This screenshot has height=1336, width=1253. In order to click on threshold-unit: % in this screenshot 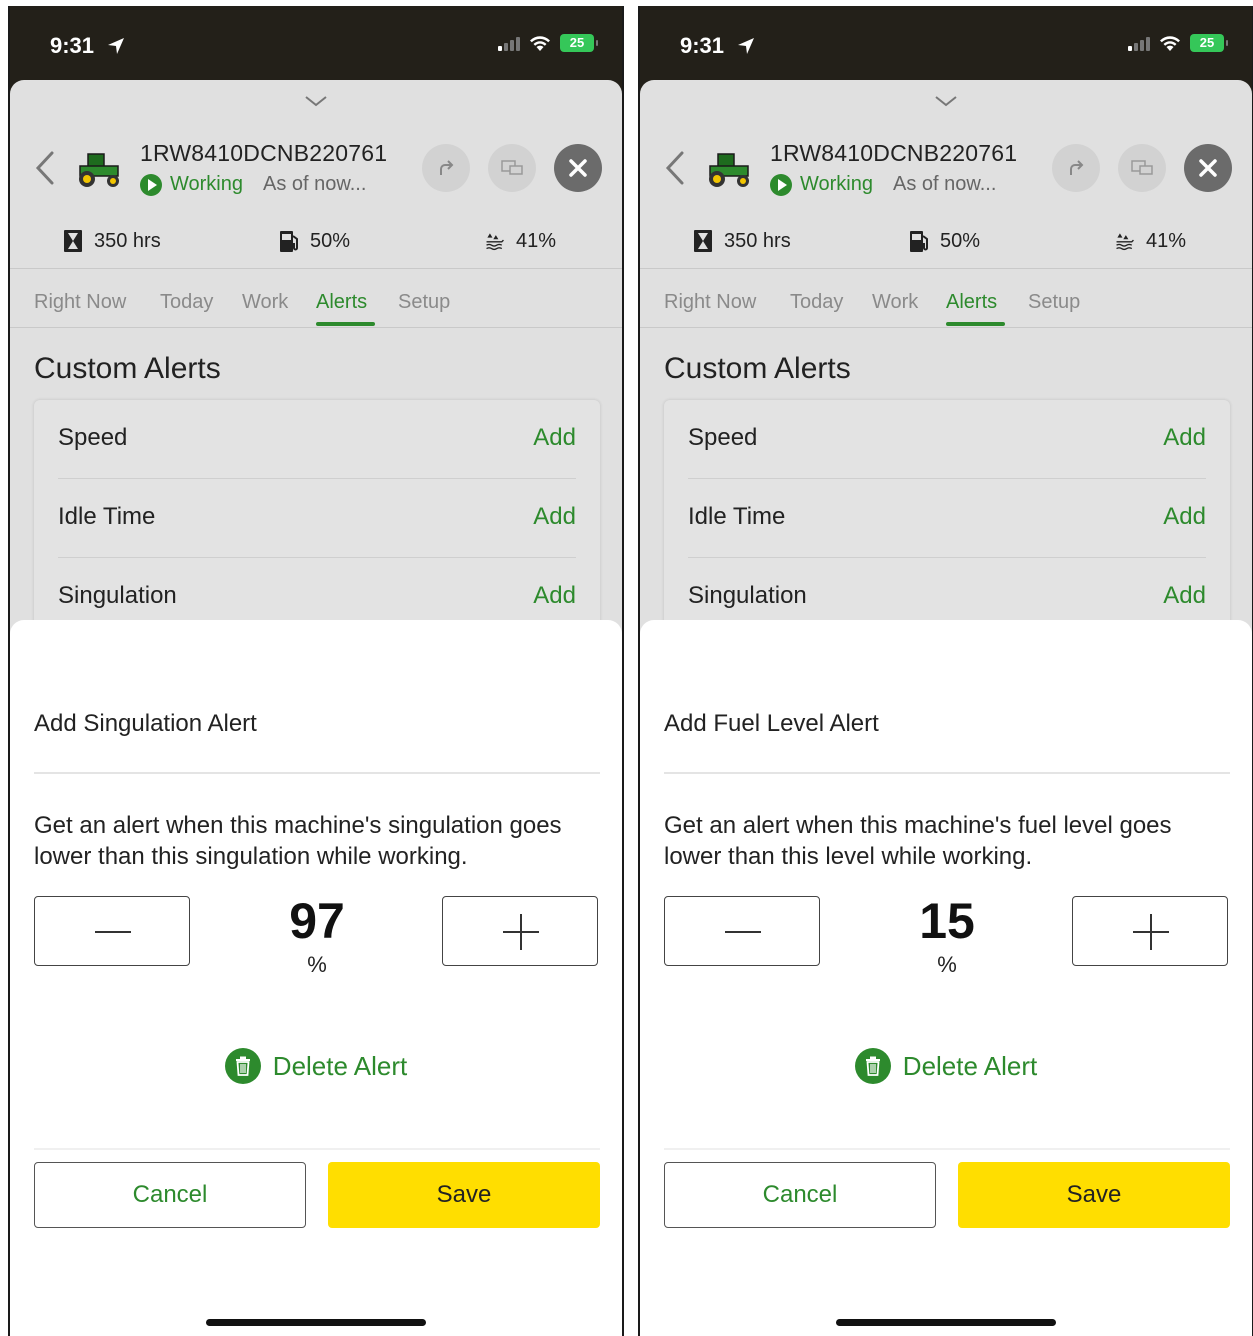, I will do `click(947, 964)`.